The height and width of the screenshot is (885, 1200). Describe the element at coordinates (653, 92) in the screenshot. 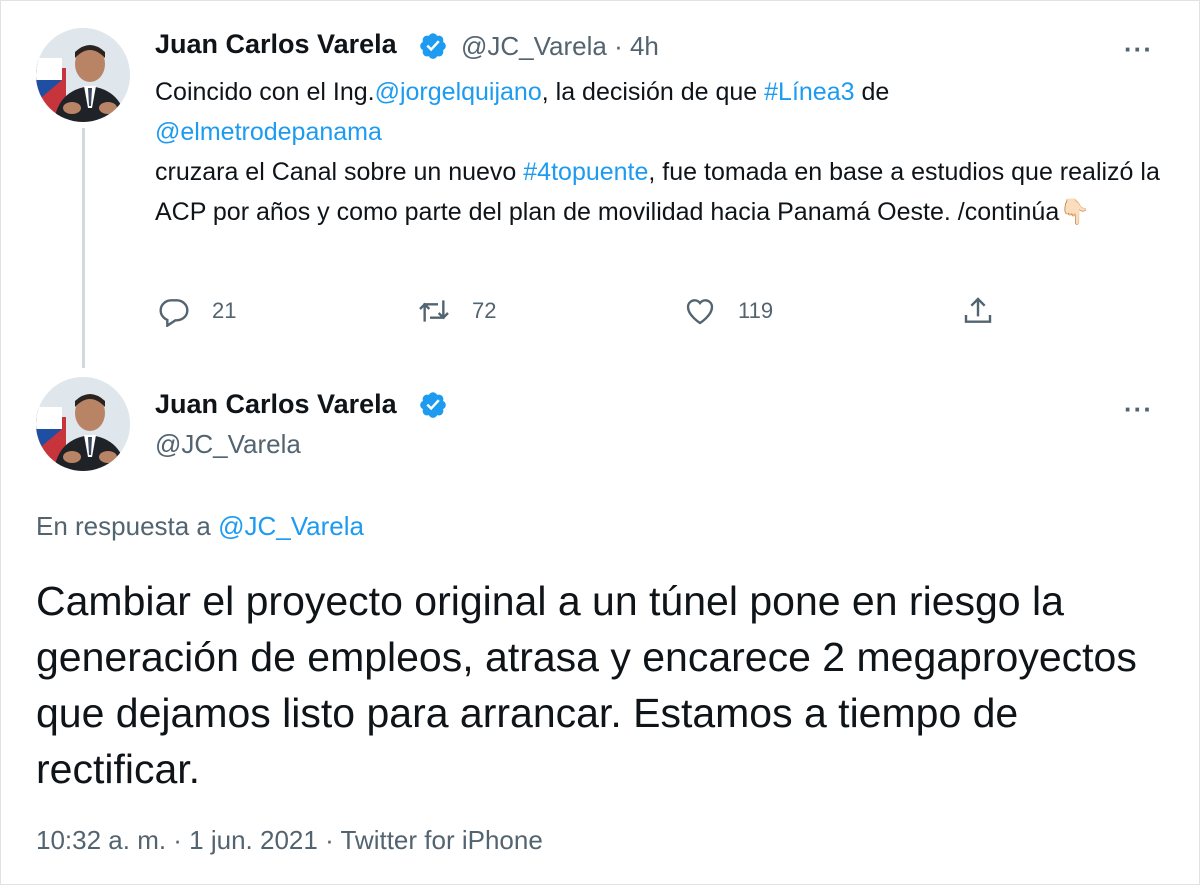

I see `text-part: , la decisión de que` at that location.